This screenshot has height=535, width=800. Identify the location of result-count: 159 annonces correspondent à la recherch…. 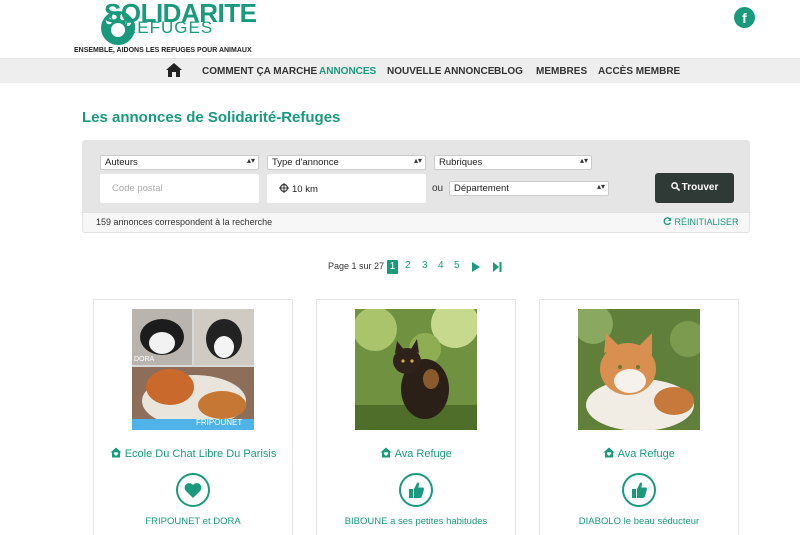
(184, 222).